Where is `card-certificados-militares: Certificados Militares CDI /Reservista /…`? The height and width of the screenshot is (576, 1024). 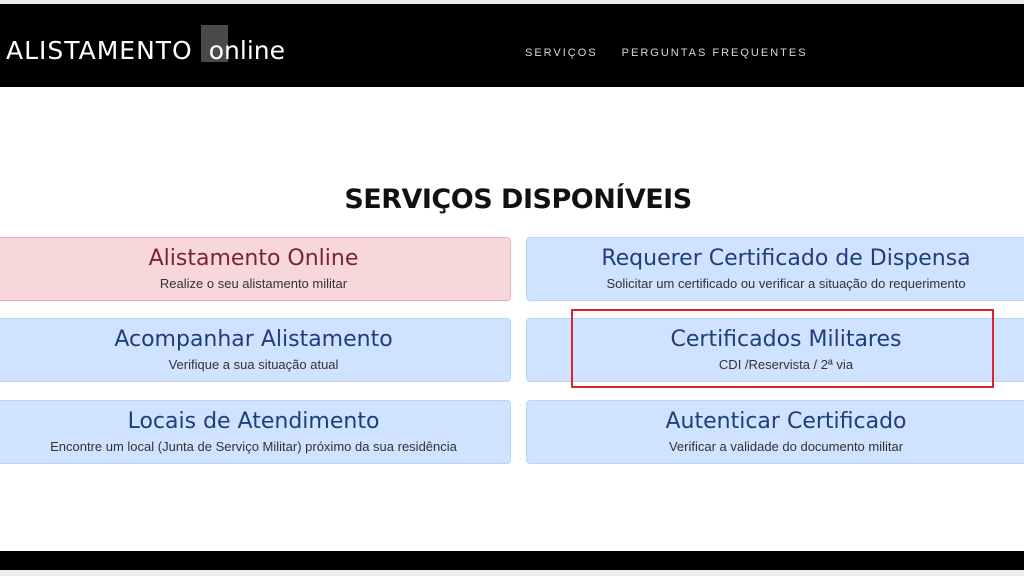 card-certificados-militares: Certificados Militares CDI /Reservista /… is located at coordinates (775, 350).